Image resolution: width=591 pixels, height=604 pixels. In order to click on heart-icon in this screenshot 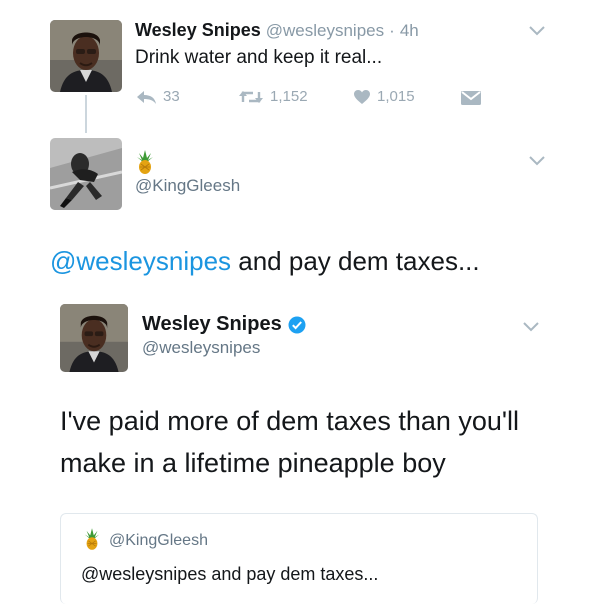, I will do `click(362, 96)`.